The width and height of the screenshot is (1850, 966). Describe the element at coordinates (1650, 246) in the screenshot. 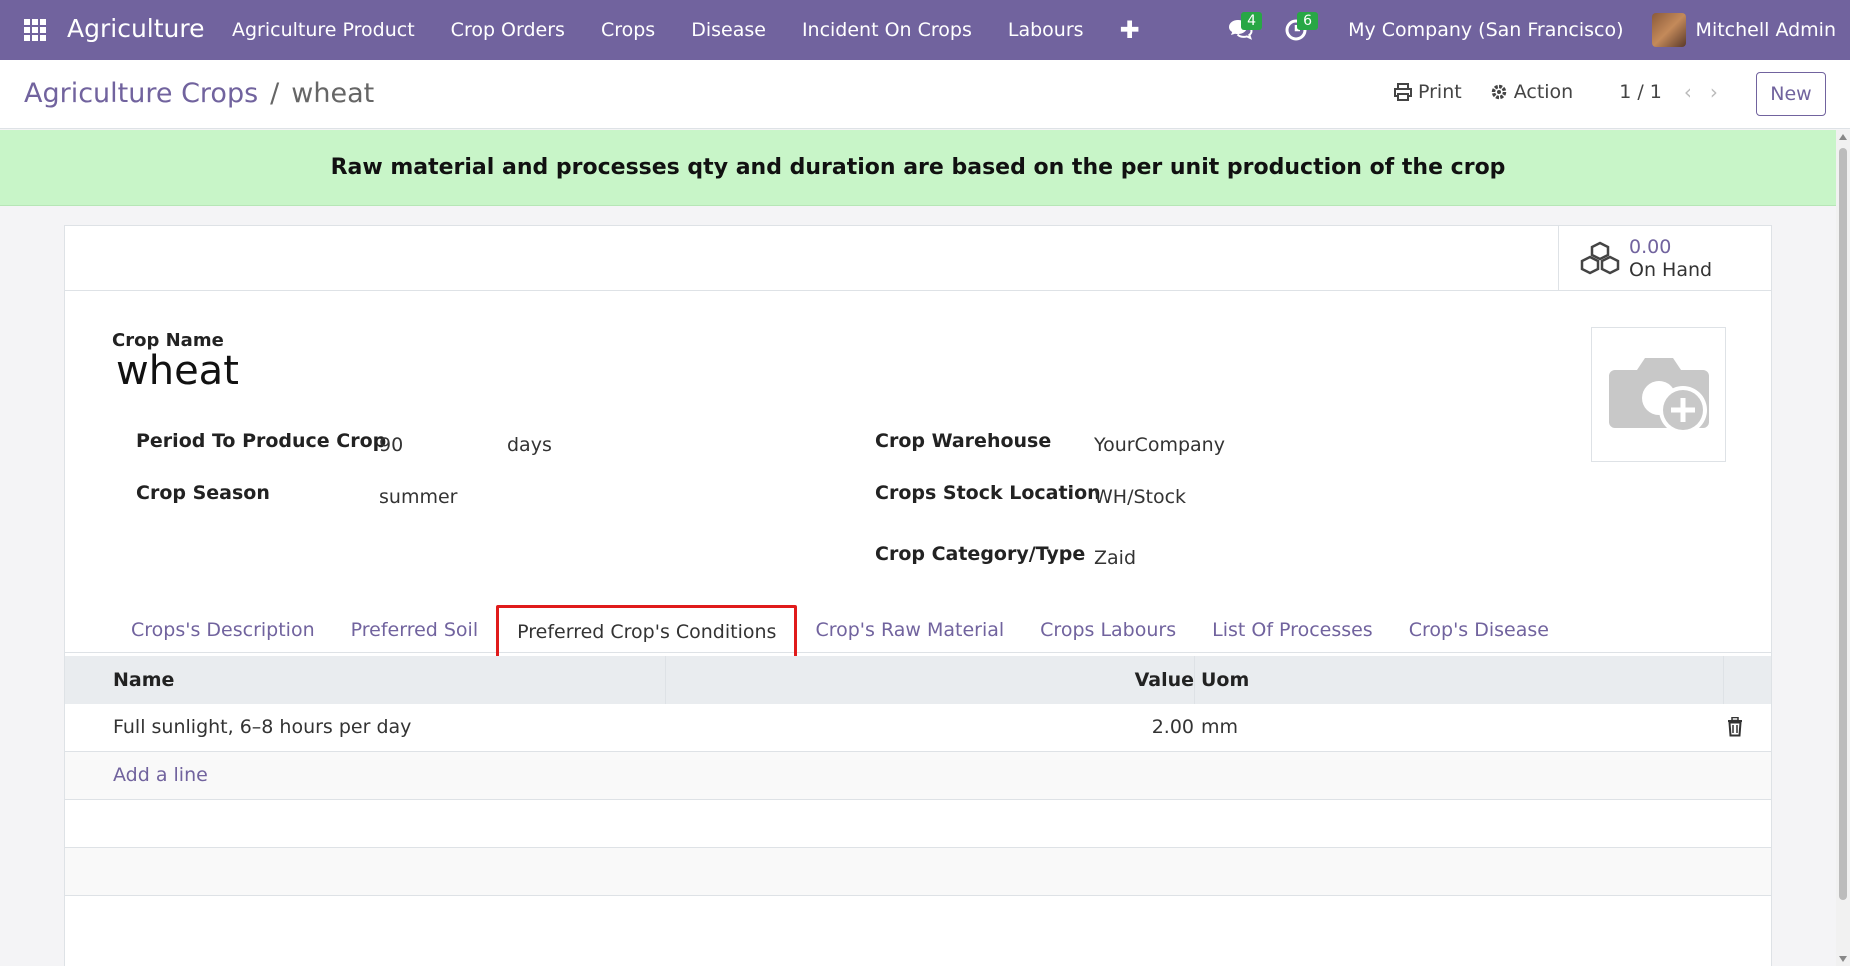

I see `on-hand-value: 0.00` at that location.